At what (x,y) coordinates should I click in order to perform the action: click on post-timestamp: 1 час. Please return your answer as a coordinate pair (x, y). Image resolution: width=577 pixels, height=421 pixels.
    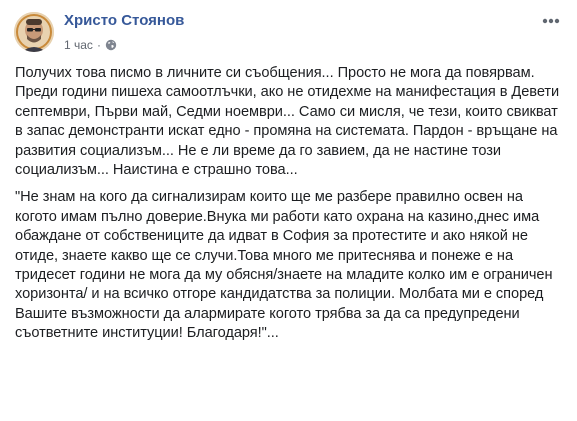
    Looking at the image, I should click on (78, 45).